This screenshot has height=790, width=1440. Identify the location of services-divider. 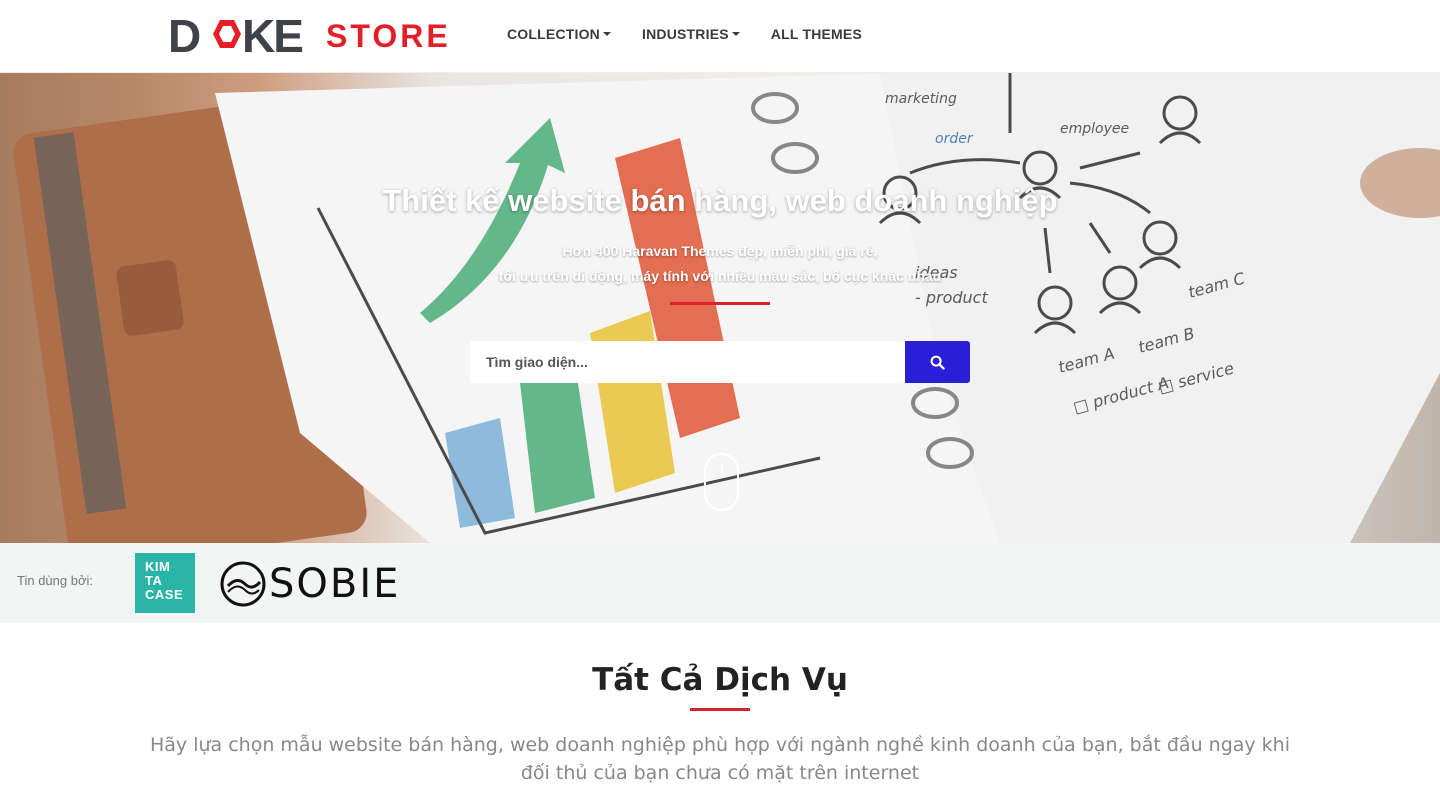
(720, 709).